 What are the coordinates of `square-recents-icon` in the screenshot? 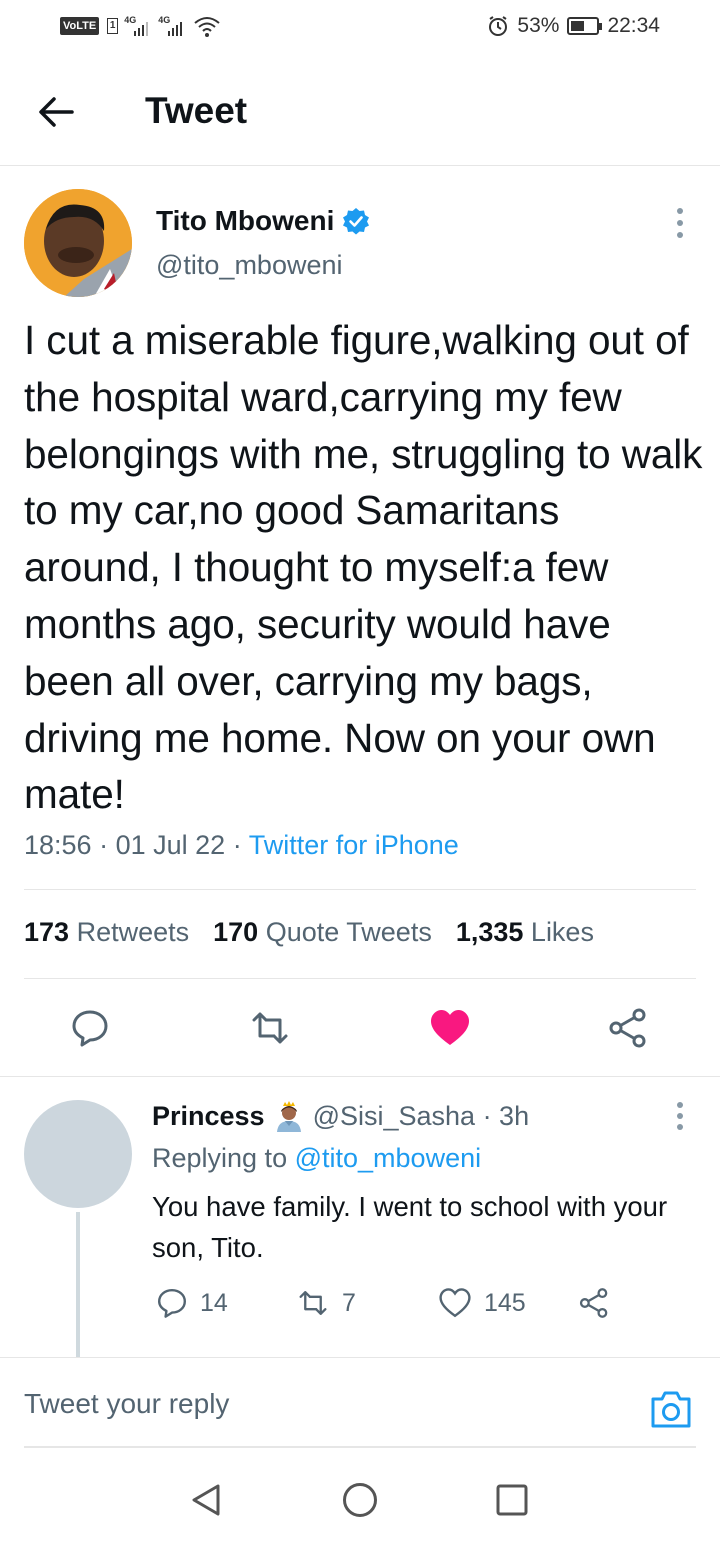 It's located at (512, 1500).